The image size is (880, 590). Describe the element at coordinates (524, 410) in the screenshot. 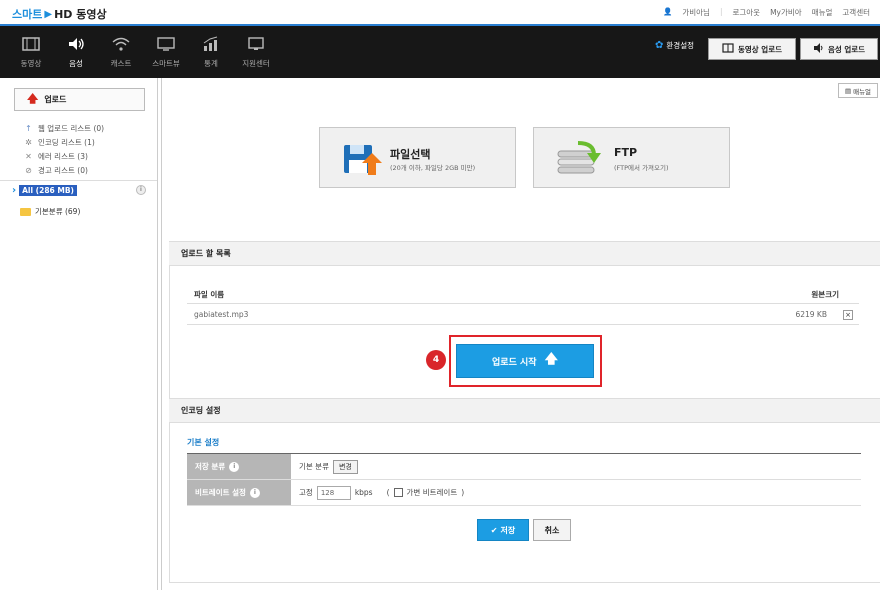

I see `encoding-heading: 인코딩 설정` at that location.